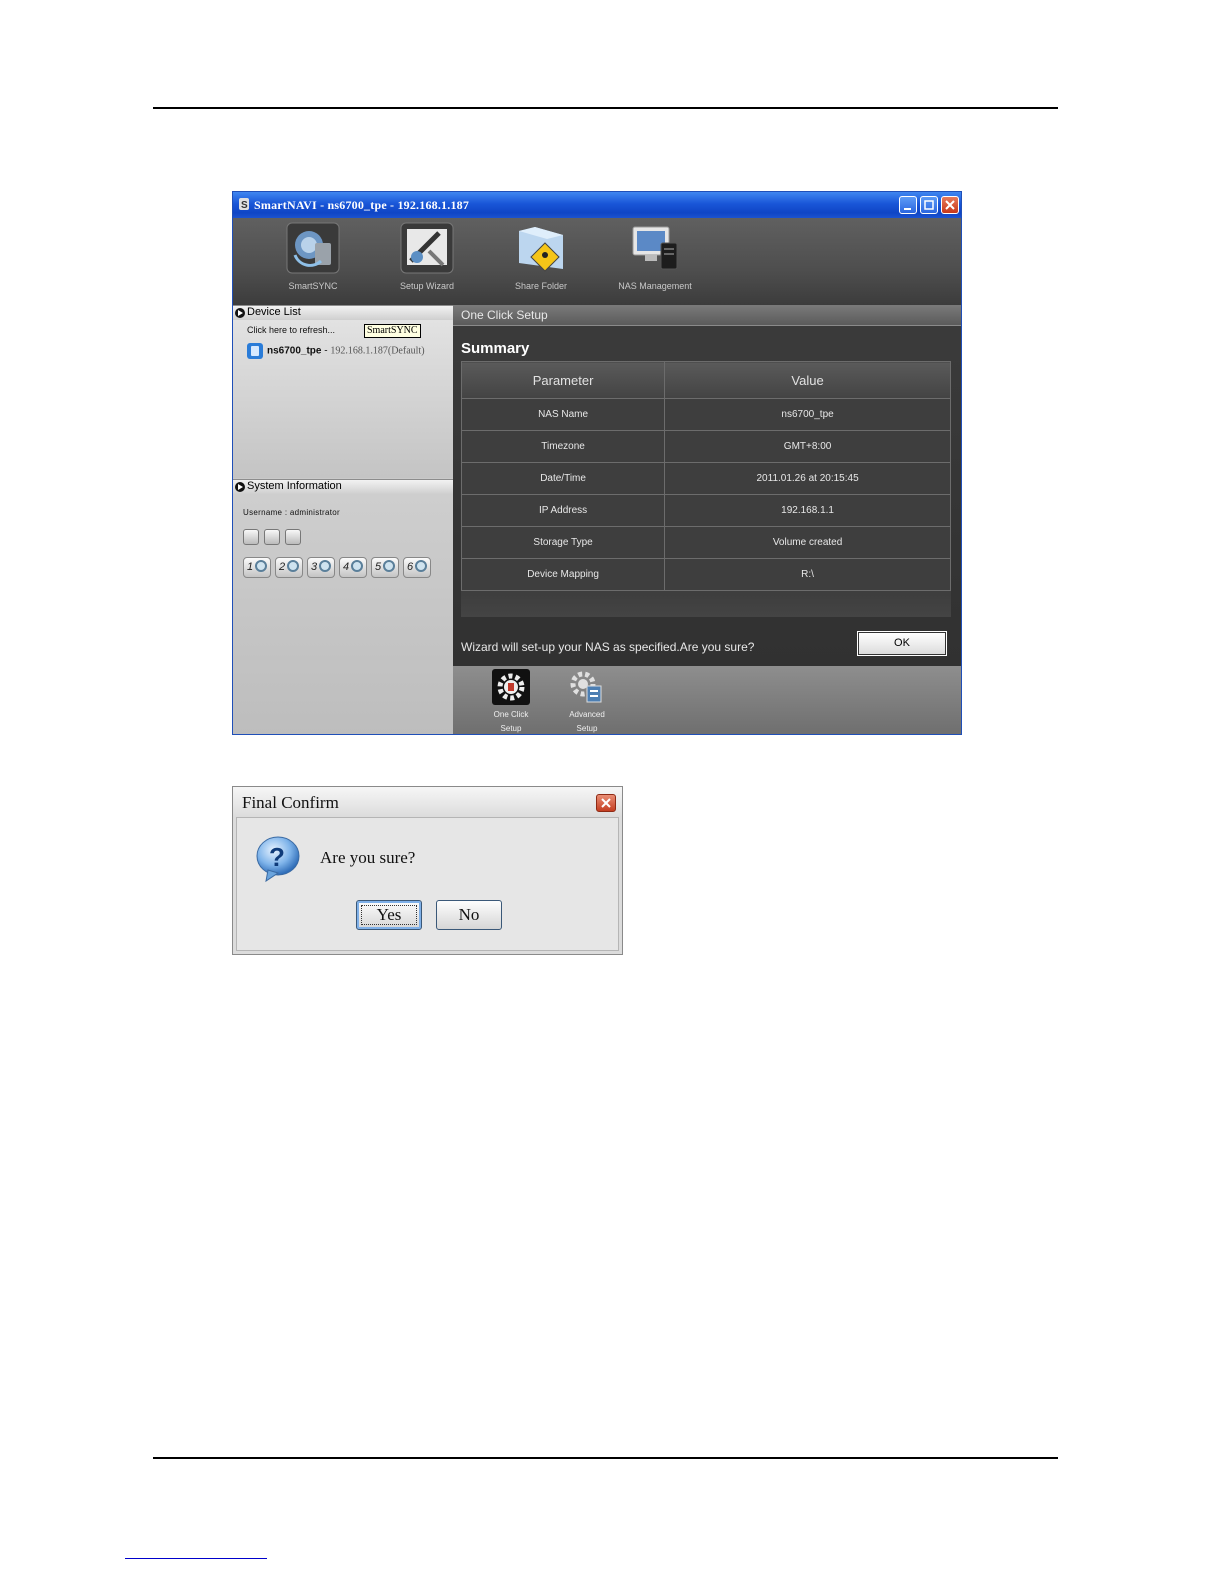 The height and width of the screenshot is (1584, 1224). I want to click on dialog-close-button, so click(606, 803).